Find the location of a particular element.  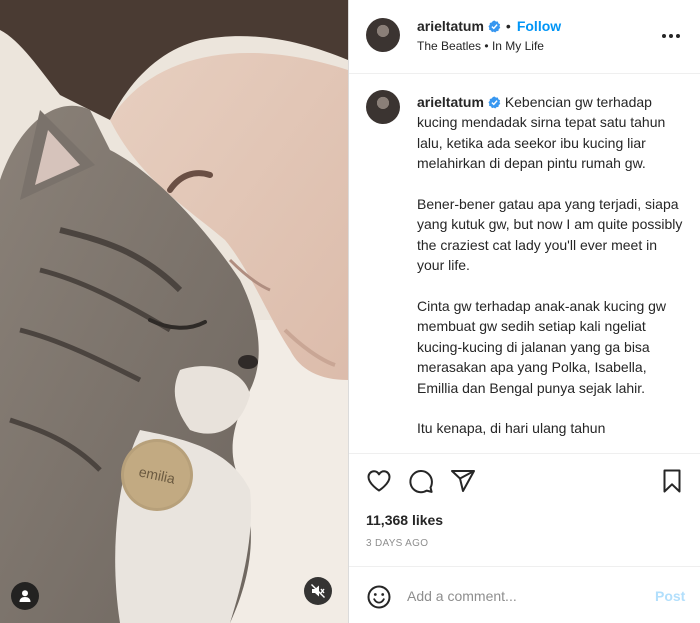

likes-count: 11,368 likes is located at coordinates (404, 520).